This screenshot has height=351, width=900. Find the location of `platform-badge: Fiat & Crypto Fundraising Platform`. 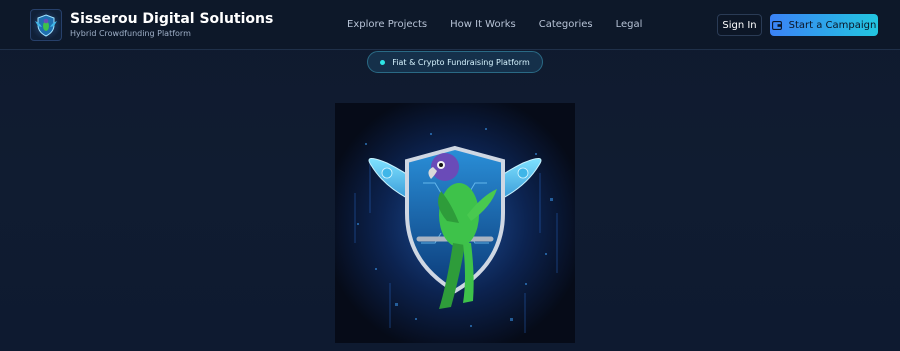

platform-badge: Fiat & Crypto Fundraising Platform is located at coordinates (455, 62).